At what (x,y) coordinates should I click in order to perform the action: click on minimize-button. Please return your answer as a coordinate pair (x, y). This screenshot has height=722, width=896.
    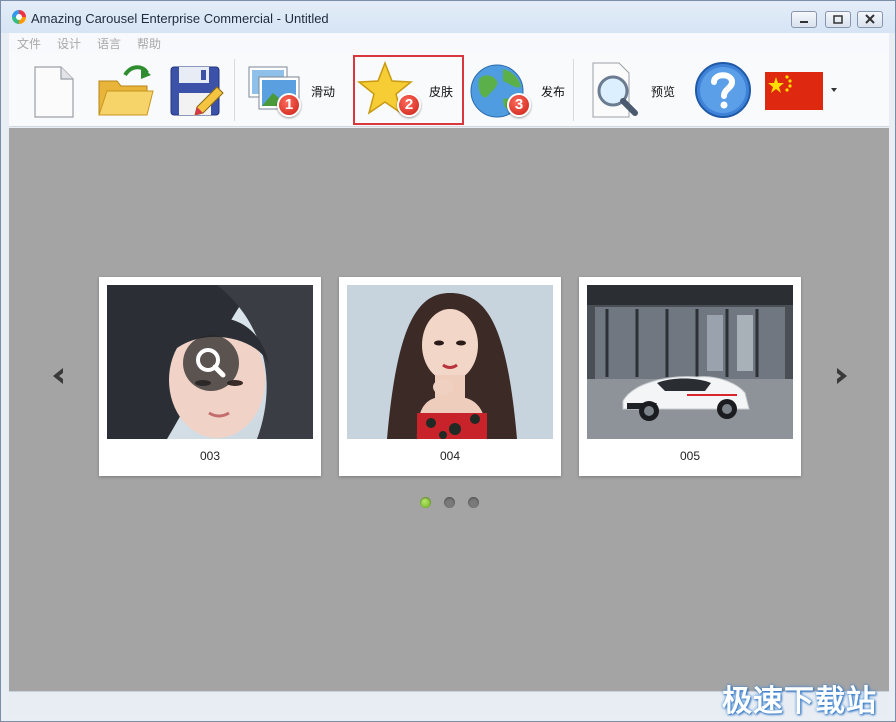
    Looking at the image, I should click on (804, 19).